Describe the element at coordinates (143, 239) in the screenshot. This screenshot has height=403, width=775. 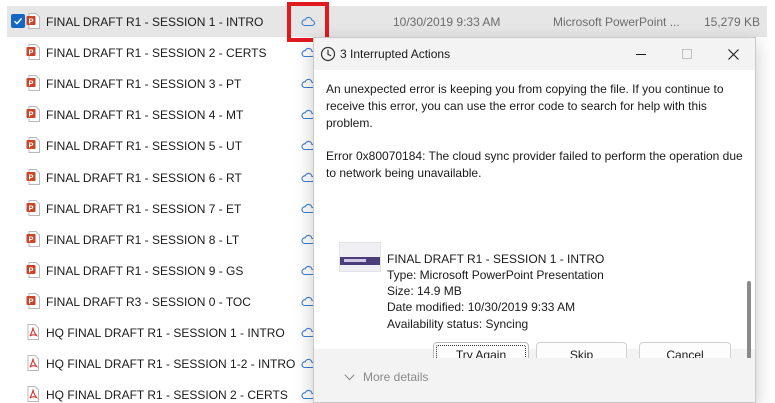
I see `file-name: FINAL DRAFT R1 - SESSION 8 - LT` at that location.